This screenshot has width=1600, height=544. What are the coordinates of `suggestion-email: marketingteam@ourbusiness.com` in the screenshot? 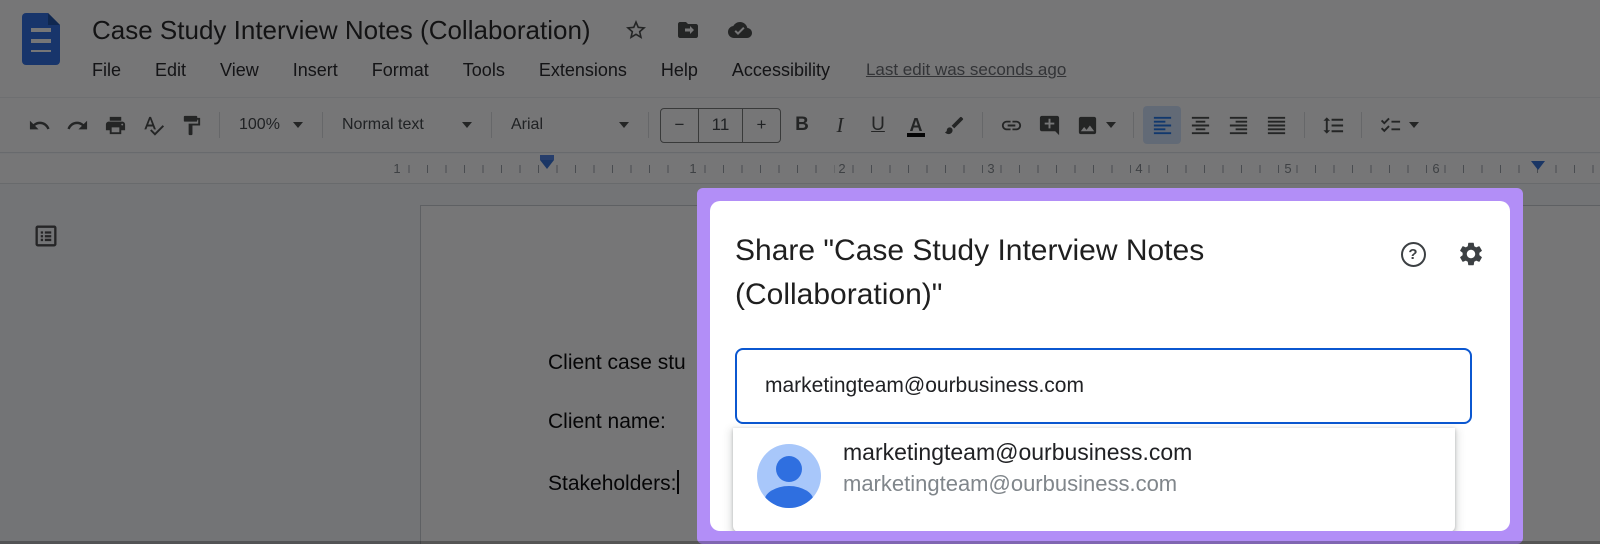 It's located at (1010, 483).